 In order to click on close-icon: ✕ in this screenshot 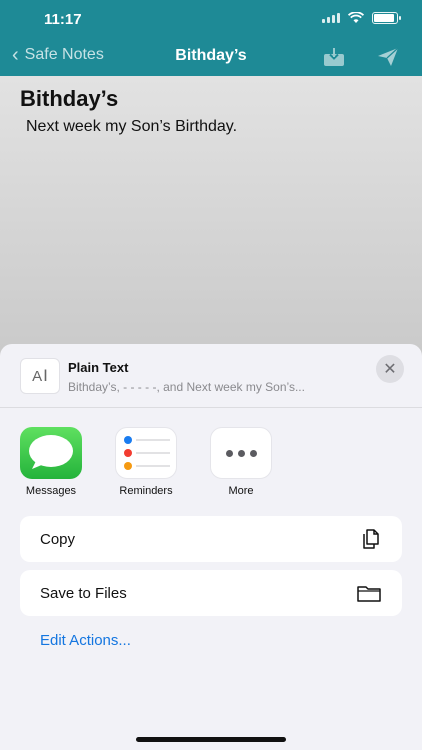, I will do `click(390, 369)`.